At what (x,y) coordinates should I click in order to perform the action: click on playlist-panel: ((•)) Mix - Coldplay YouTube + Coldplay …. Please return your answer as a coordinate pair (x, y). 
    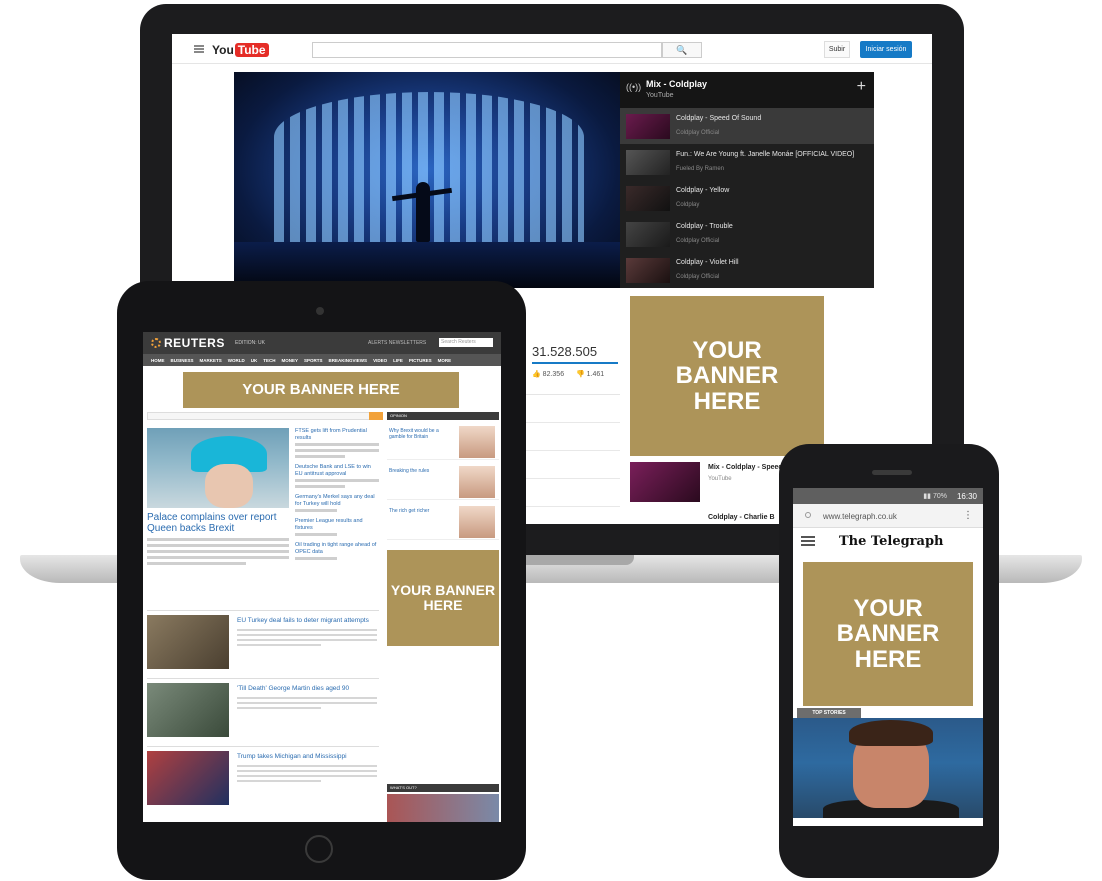
    Looking at the image, I should click on (747, 180).